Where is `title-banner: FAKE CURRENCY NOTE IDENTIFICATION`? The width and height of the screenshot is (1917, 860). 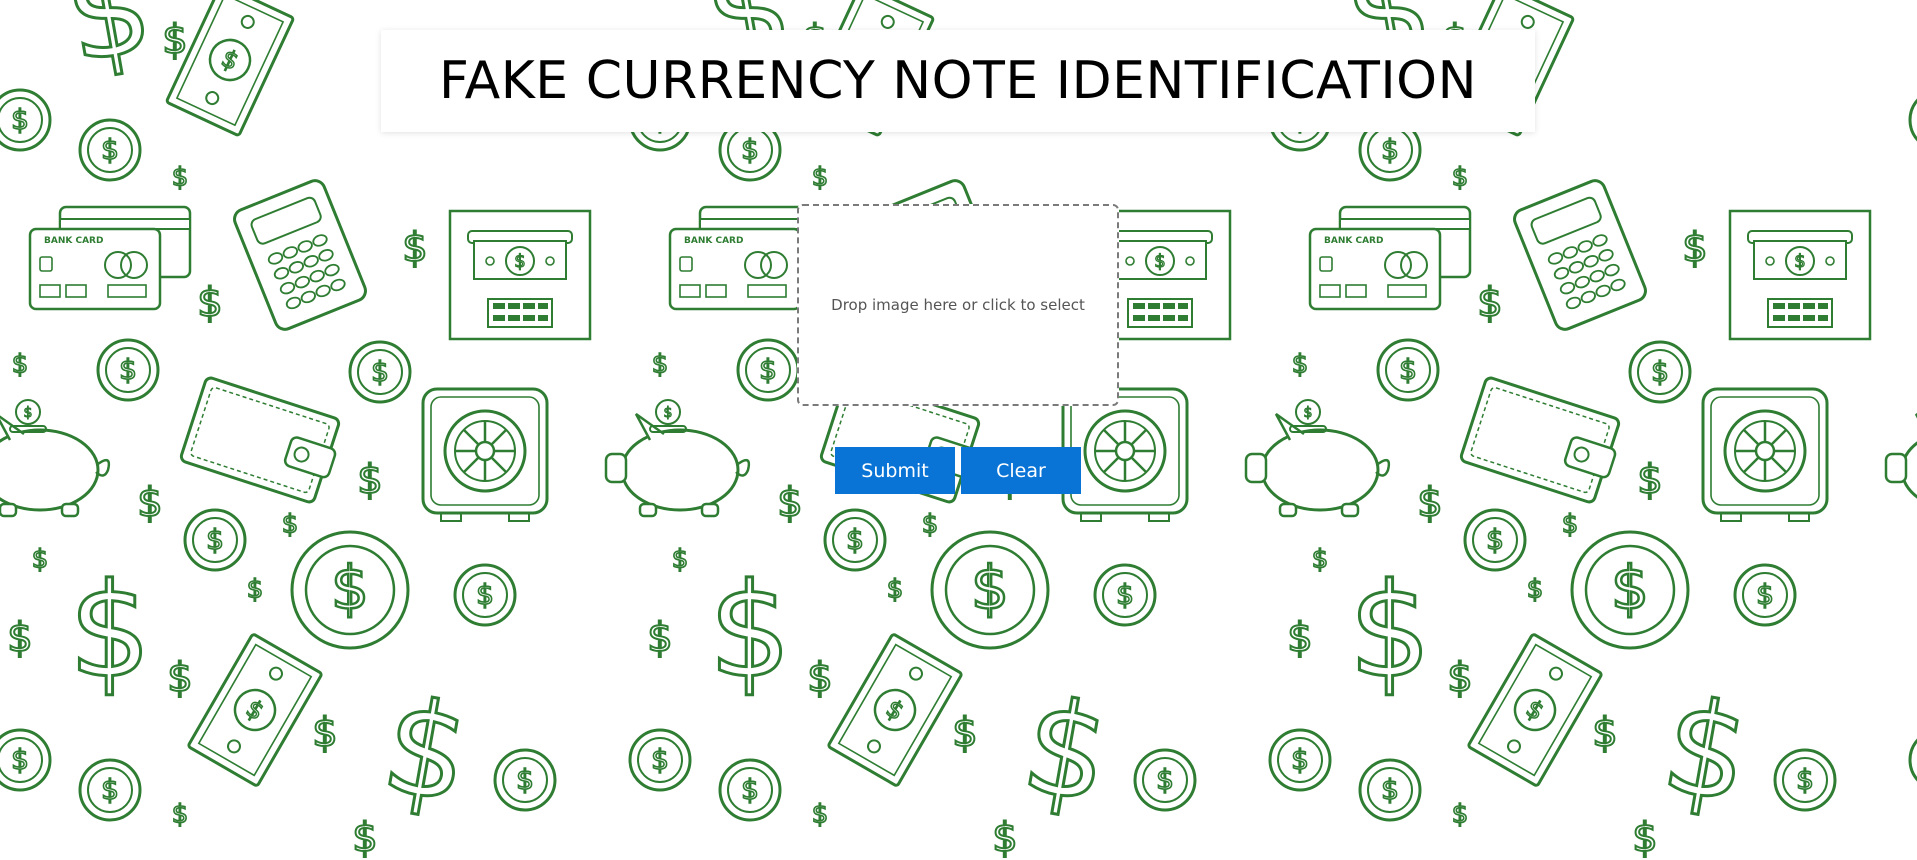 title-banner: FAKE CURRENCY NOTE IDENTIFICATION is located at coordinates (958, 81).